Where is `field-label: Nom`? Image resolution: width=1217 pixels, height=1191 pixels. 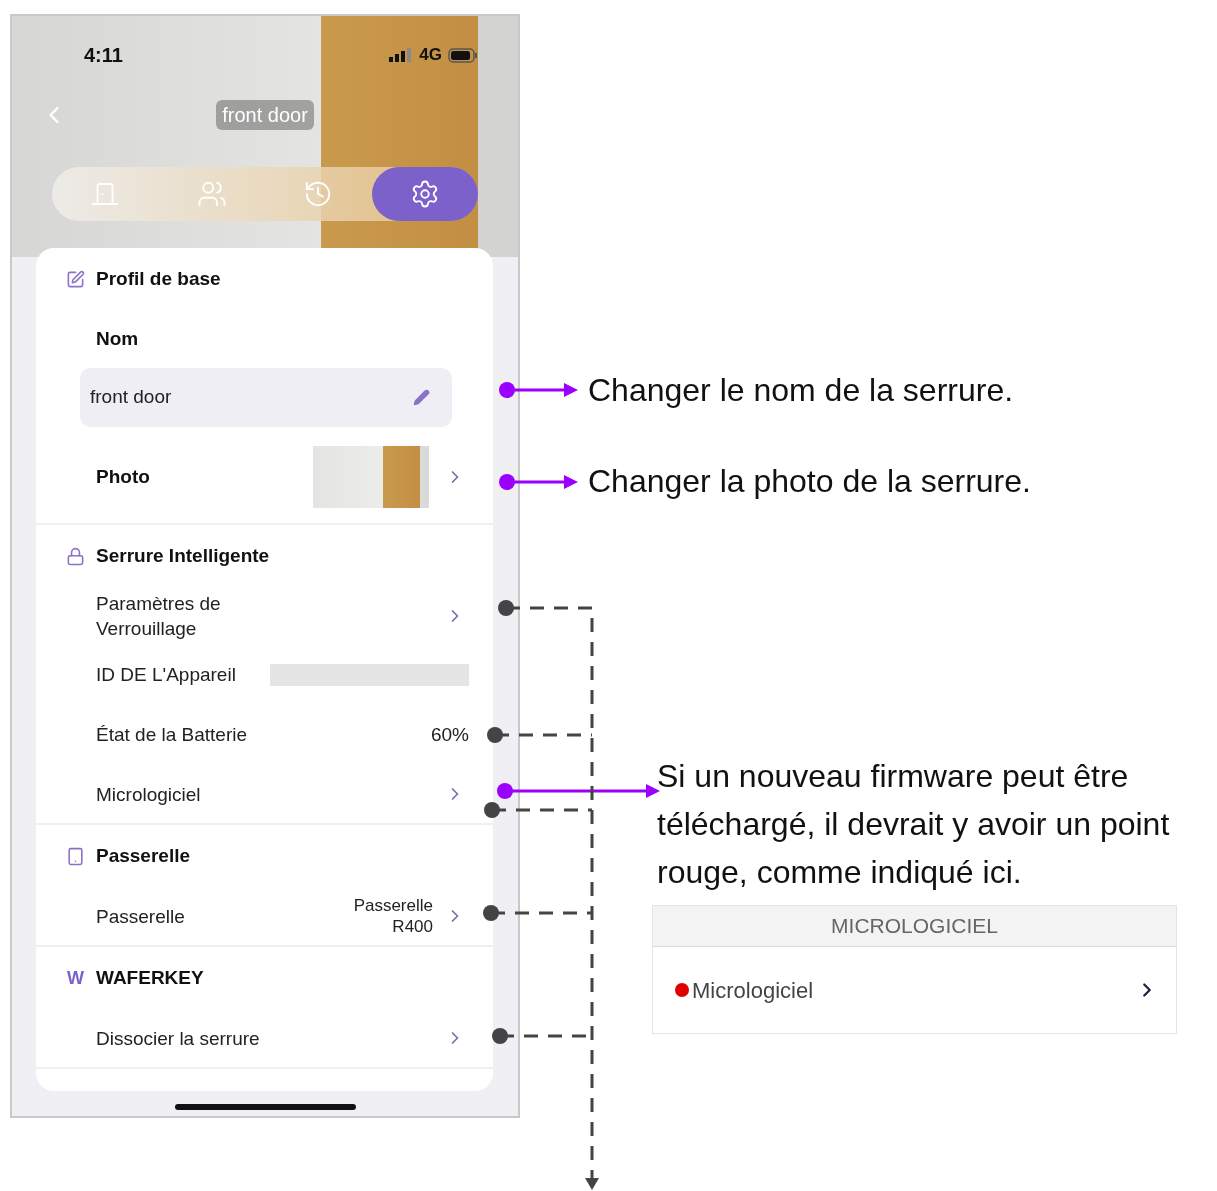
field-label: Nom is located at coordinates (117, 338).